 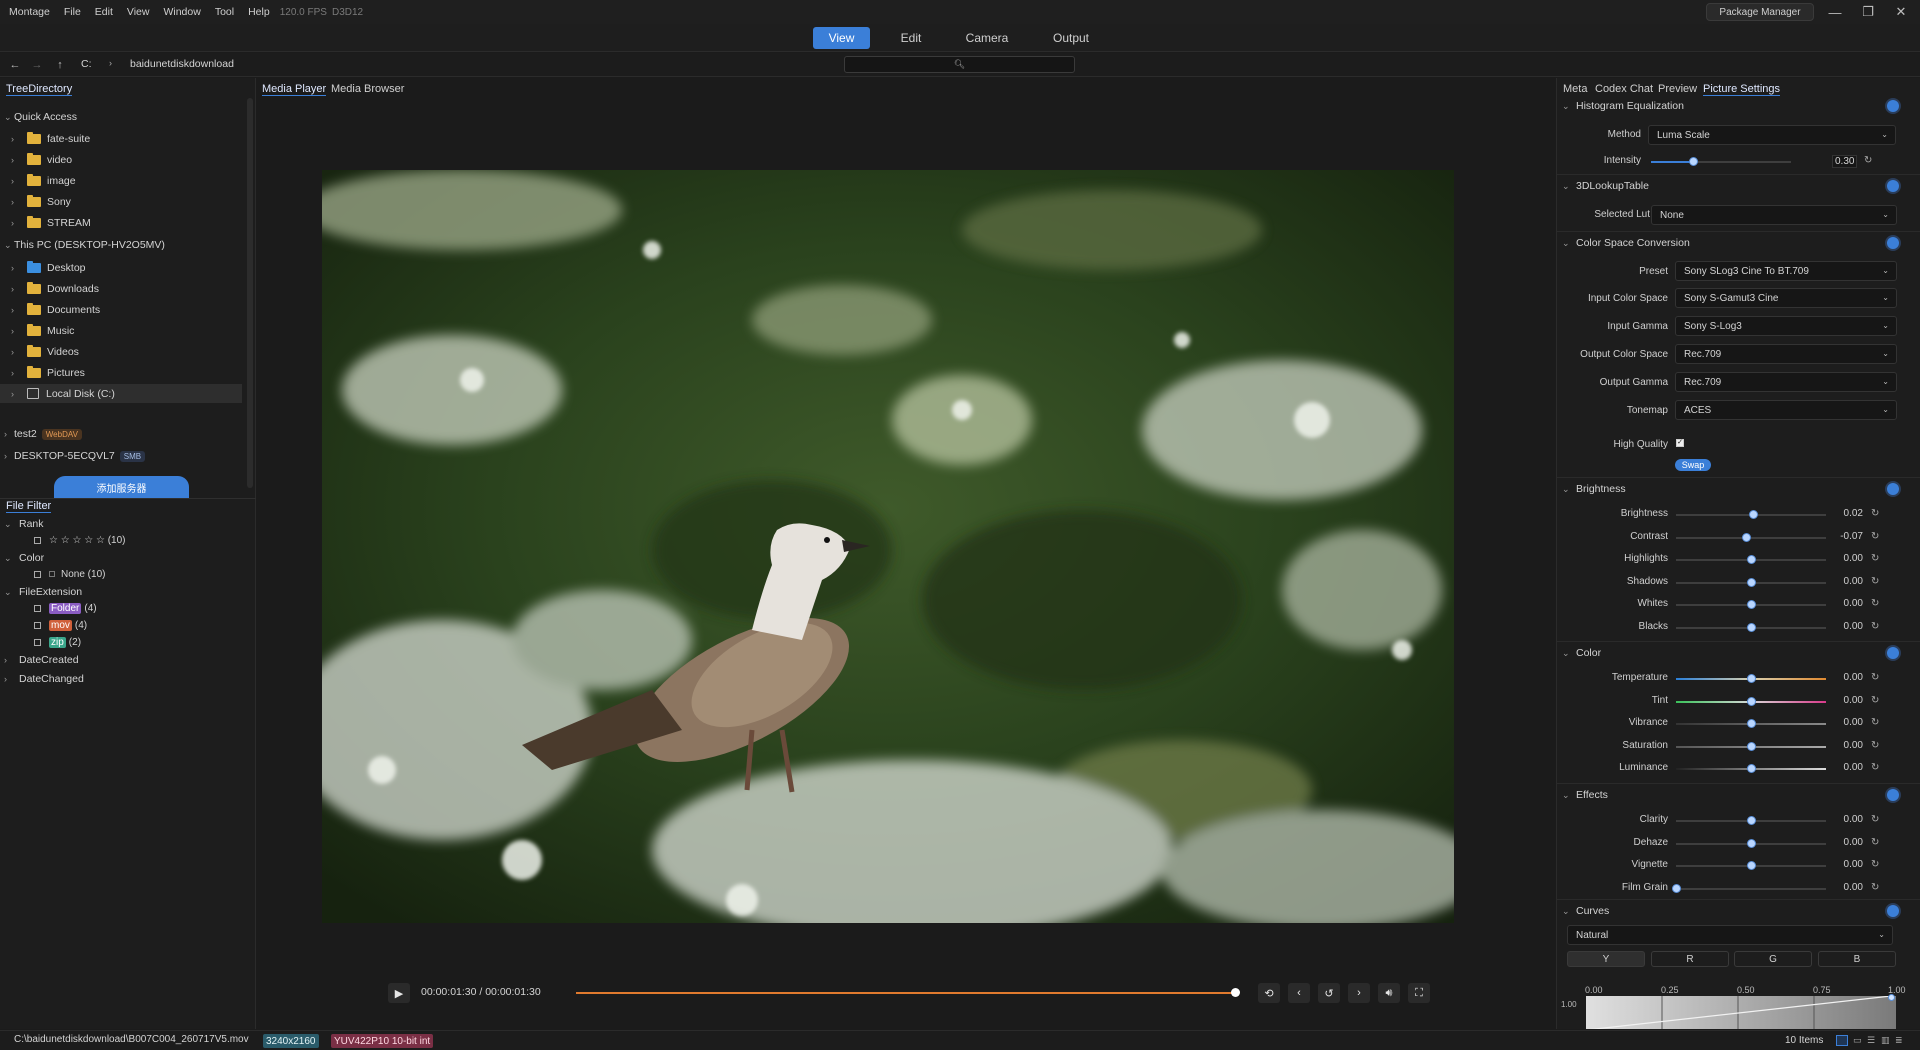 I want to click on server-test2: › test2 WebDAV, so click(x=123, y=434).